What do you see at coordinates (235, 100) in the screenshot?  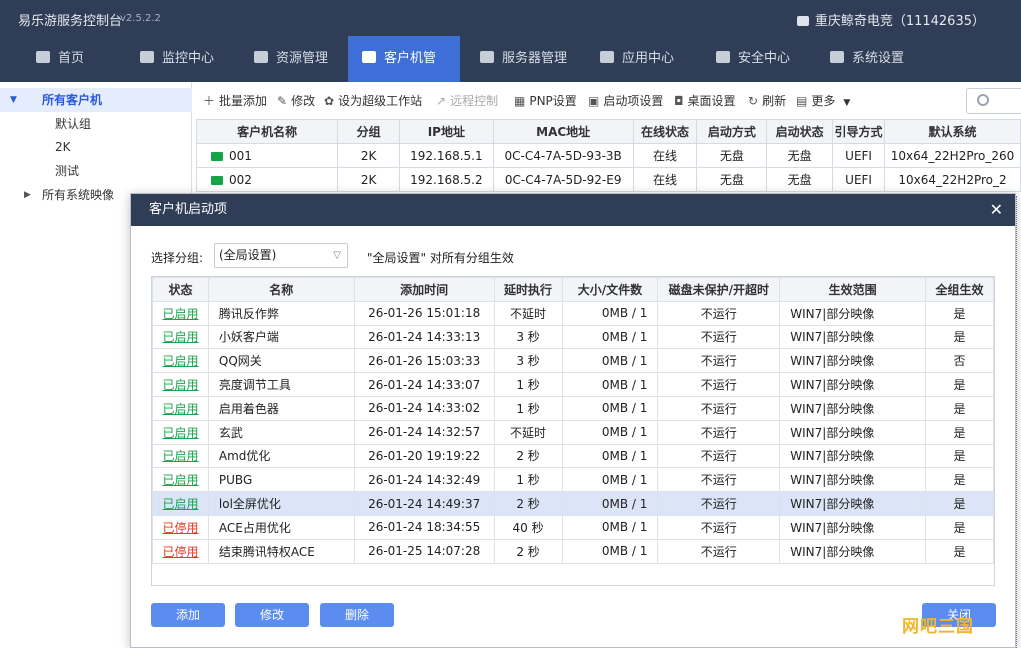 I see `batch-add-button: ＋批量添加` at bounding box center [235, 100].